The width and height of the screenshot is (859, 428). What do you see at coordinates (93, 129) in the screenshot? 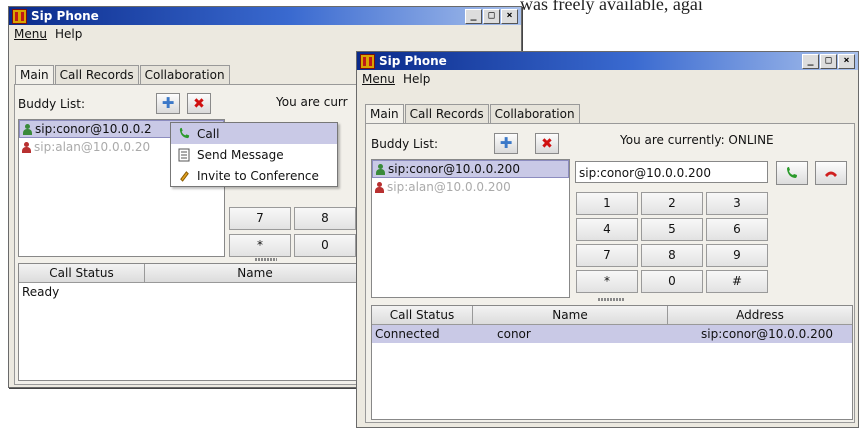
I see `buddy-address: sip:conor@10.0.0.2` at bounding box center [93, 129].